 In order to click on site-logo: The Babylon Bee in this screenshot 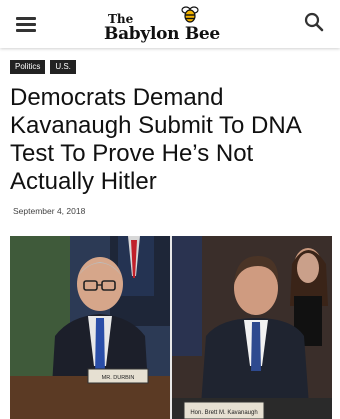, I will do `click(171, 25)`.